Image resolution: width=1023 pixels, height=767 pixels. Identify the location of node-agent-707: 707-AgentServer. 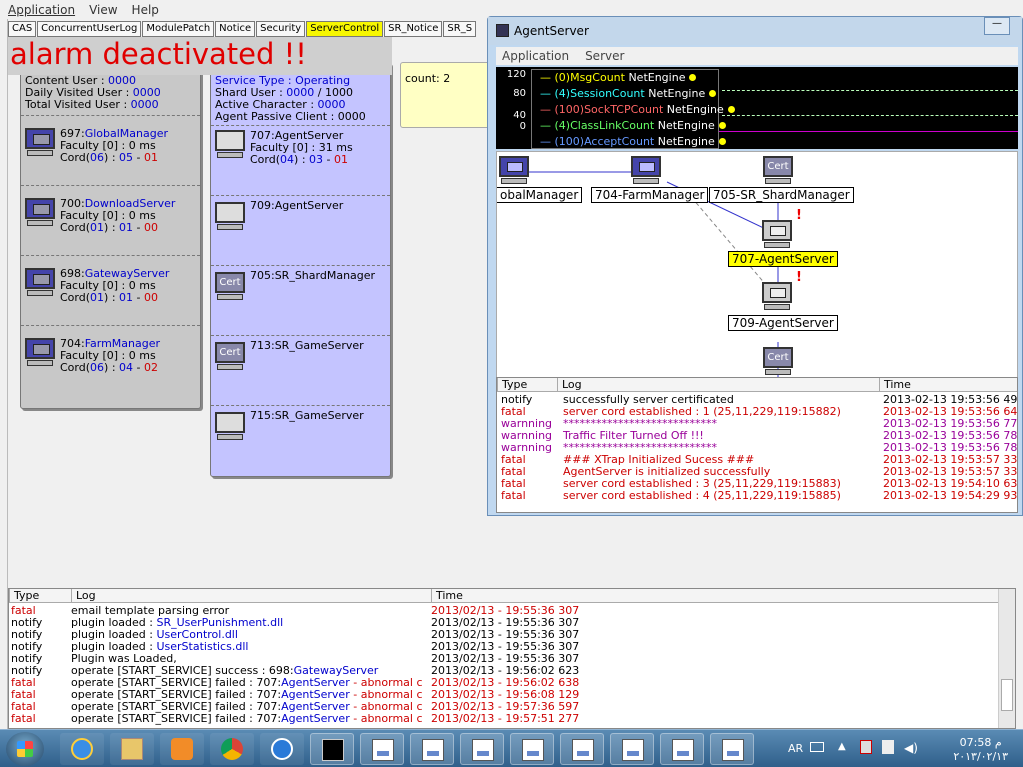
(783, 259).